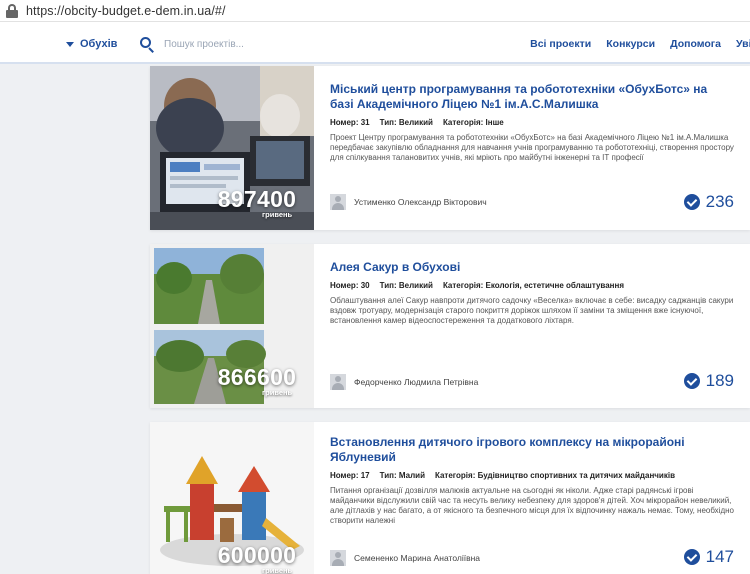 The image size is (750, 574). What do you see at coordinates (365, 122) in the screenshot?
I see `project-number: 31` at bounding box center [365, 122].